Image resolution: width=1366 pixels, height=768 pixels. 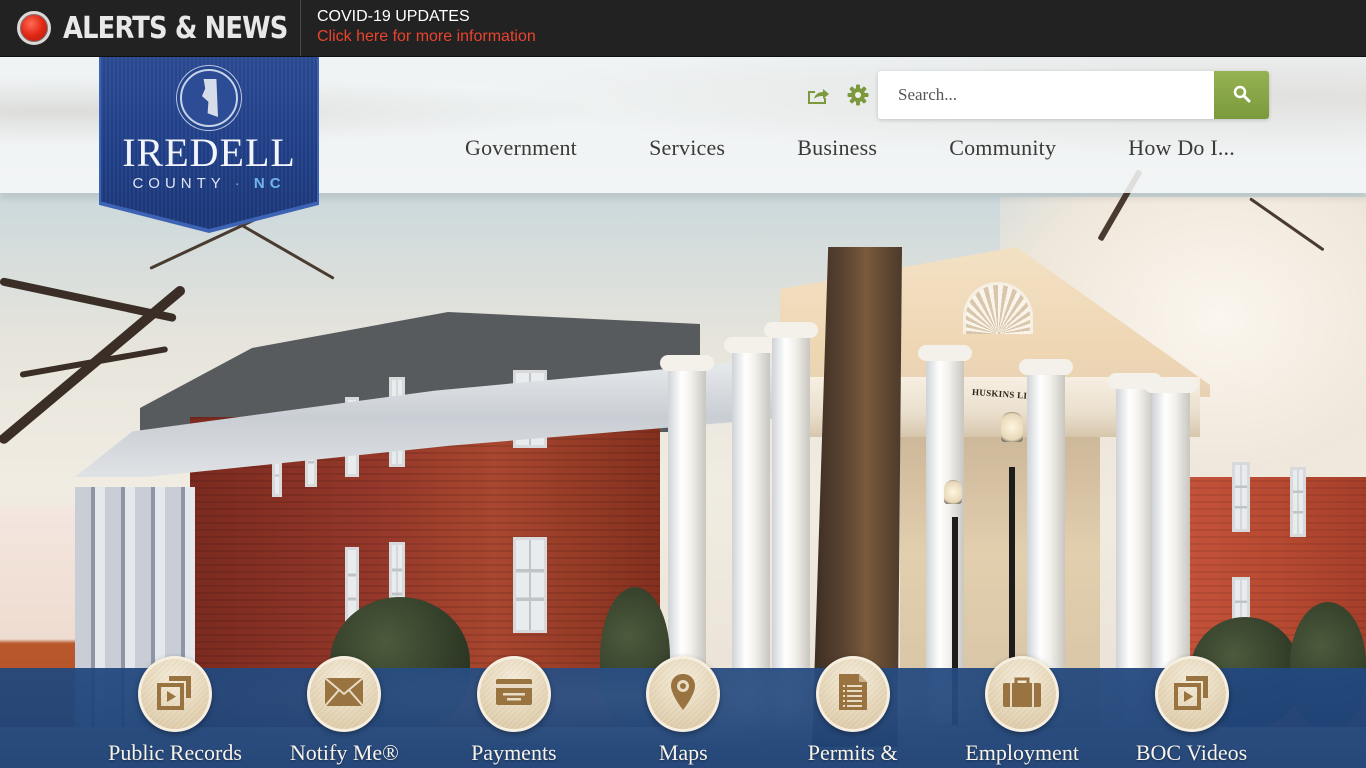 I want to click on quick-link-label: Notify Me®, so click(x=344, y=752).